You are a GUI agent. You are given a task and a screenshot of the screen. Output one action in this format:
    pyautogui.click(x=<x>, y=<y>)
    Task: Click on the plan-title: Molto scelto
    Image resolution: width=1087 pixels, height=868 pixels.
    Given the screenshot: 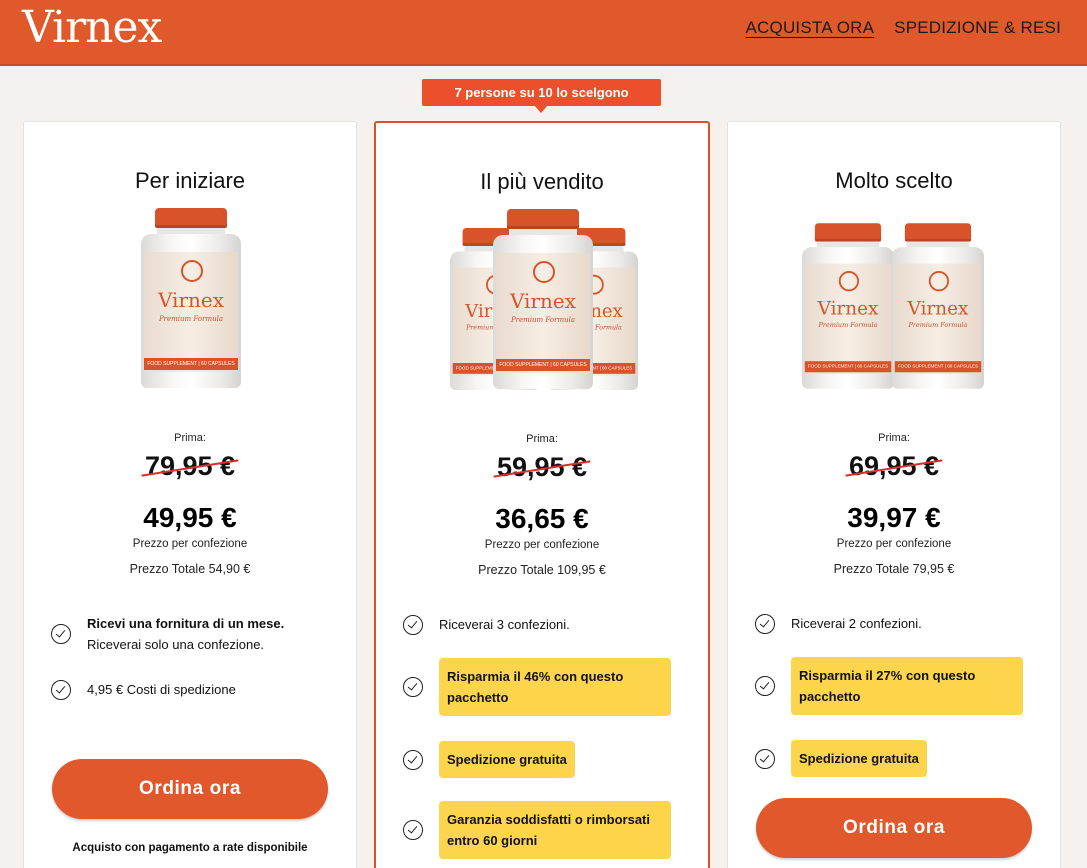 What is the action you would take?
    pyautogui.click(x=894, y=180)
    